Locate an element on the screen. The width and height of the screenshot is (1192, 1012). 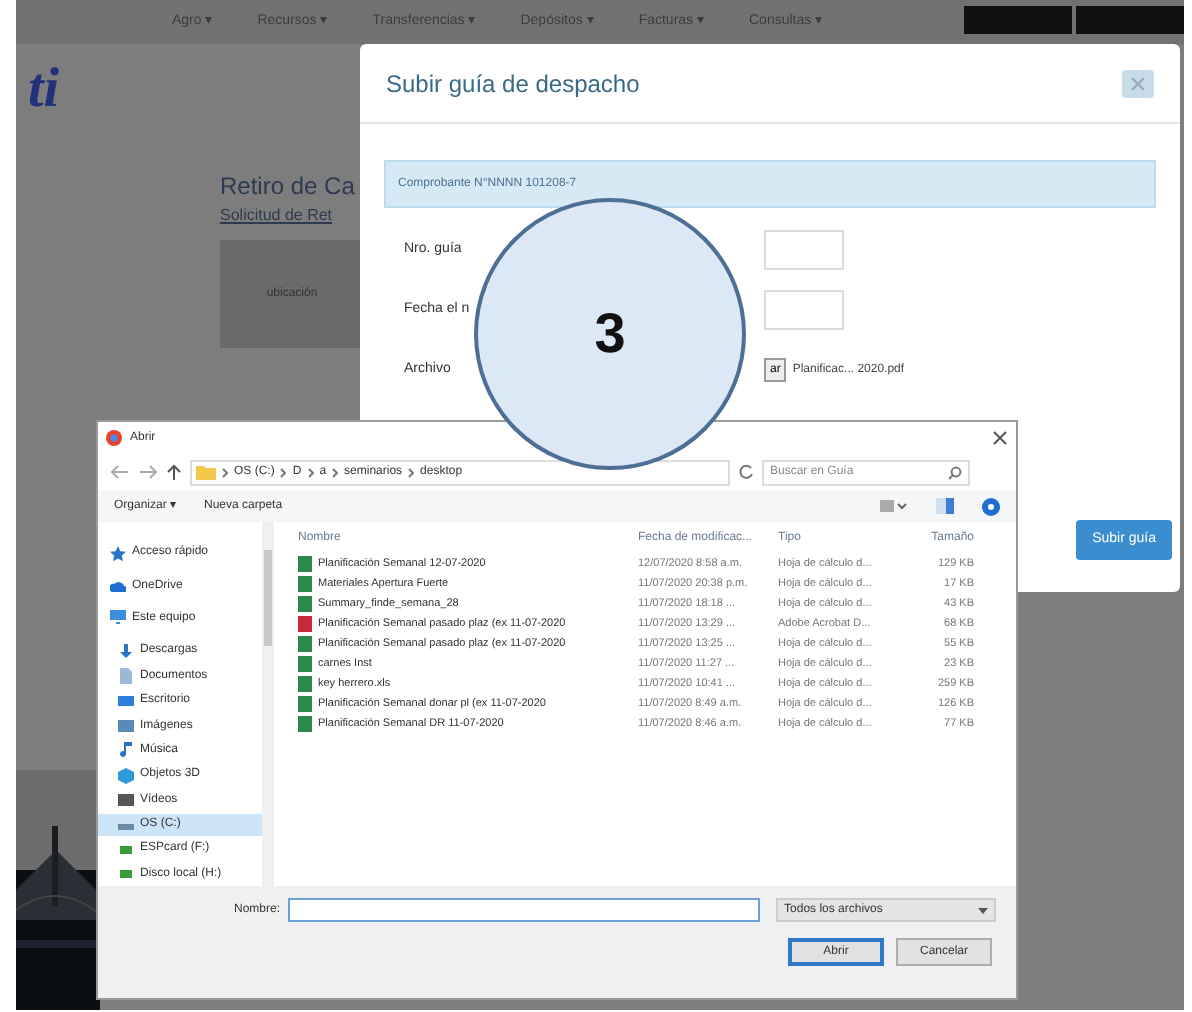
caret-icon is located at coordinates (983, 910).